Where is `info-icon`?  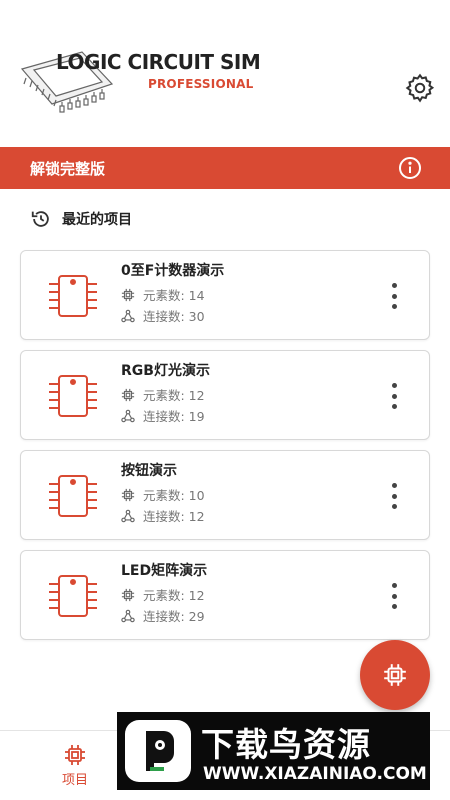
info-icon is located at coordinates (410, 168).